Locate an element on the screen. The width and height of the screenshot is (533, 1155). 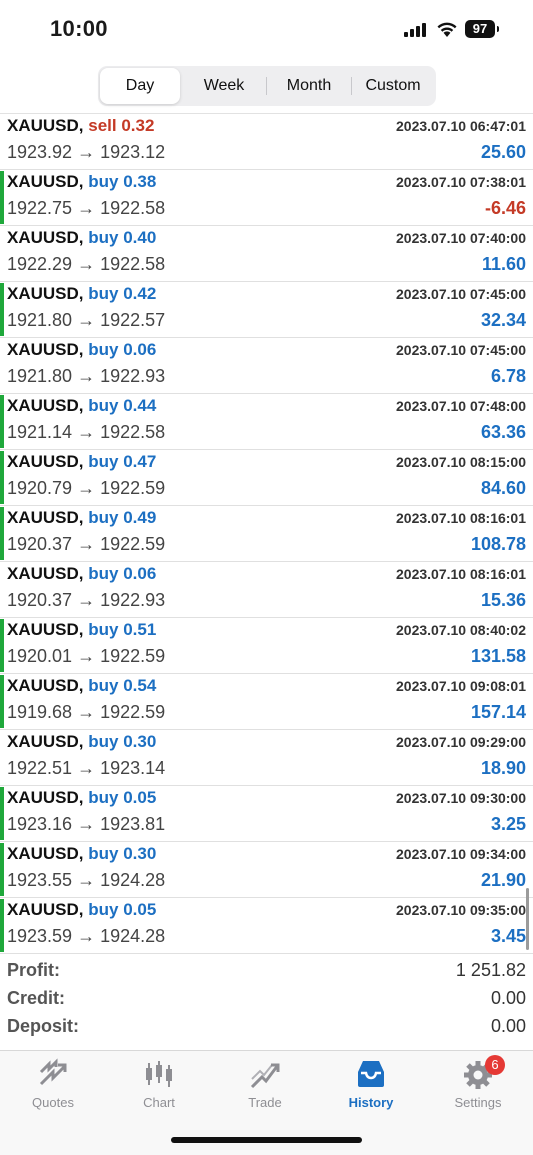
deal-symbol-line: XAUUSD, buy 0.42 is located at coordinates (81, 294).